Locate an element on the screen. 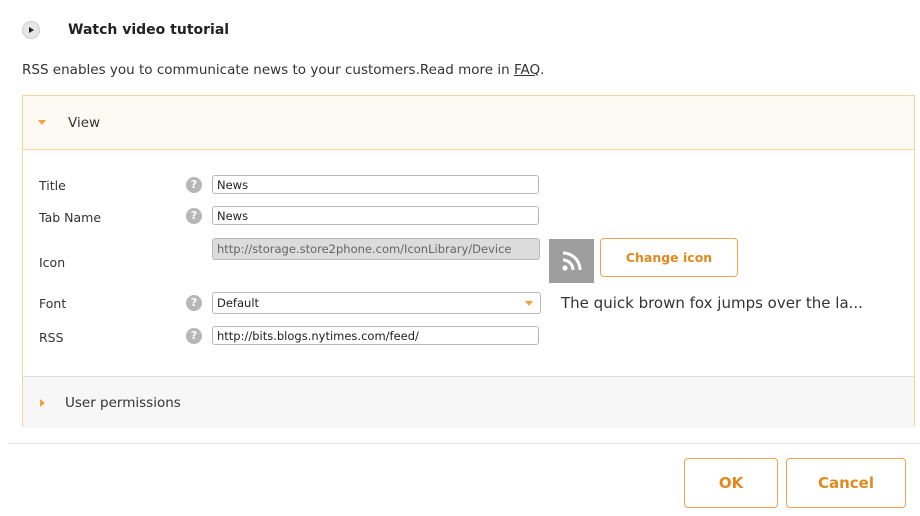 The width and height of the screenshot is (920, 516). ok-button: OK is located at coordinates (731, 483).